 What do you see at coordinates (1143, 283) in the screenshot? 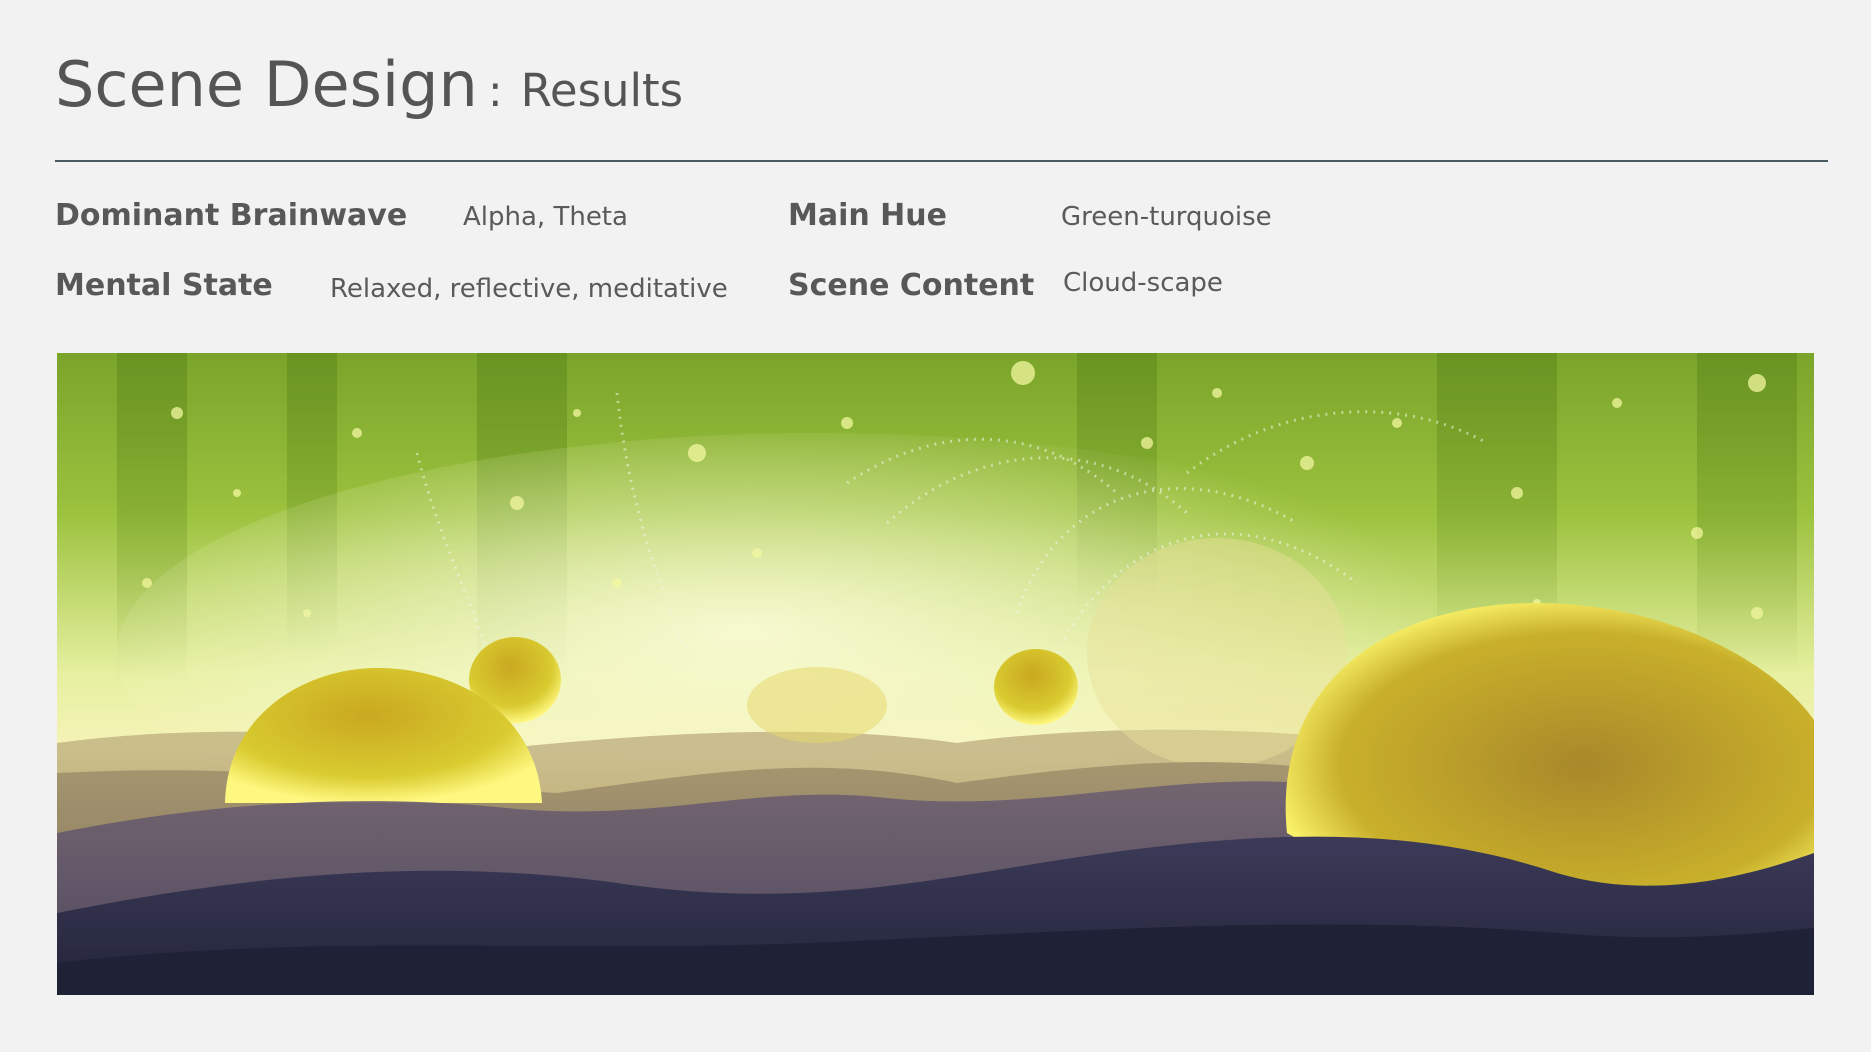
I see `scene-content-value: Cloud-scape` at bounding box center [1143, 283].